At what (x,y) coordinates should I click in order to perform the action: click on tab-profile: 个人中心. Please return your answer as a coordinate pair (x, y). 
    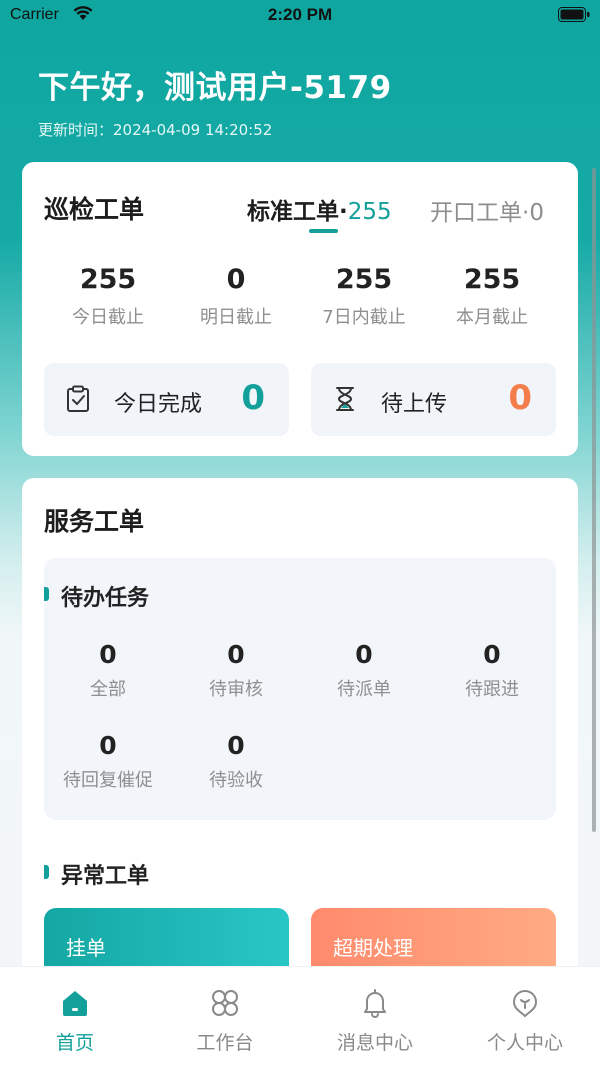
    Looking at the image, I should click on (525, 1017).